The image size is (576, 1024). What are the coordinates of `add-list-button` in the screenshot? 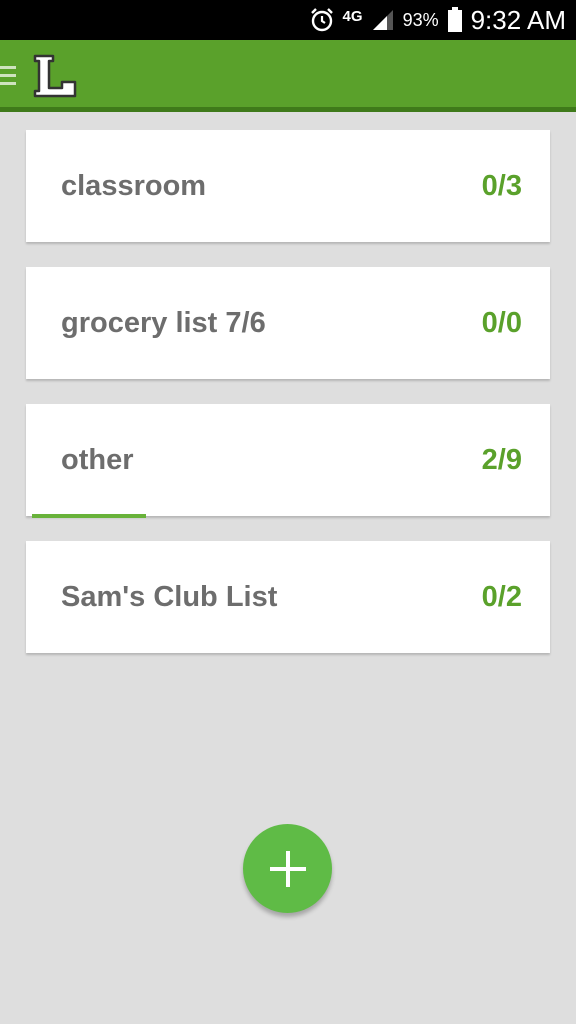 It's located at (287, 868).